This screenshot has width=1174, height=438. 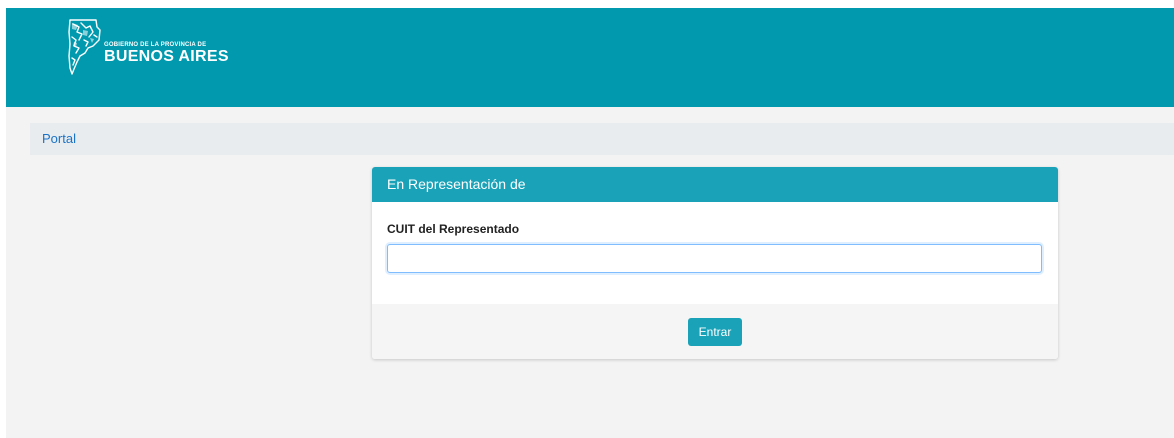 I want to click on card-body: CUIT del Representado, so click(x=715, y=253).